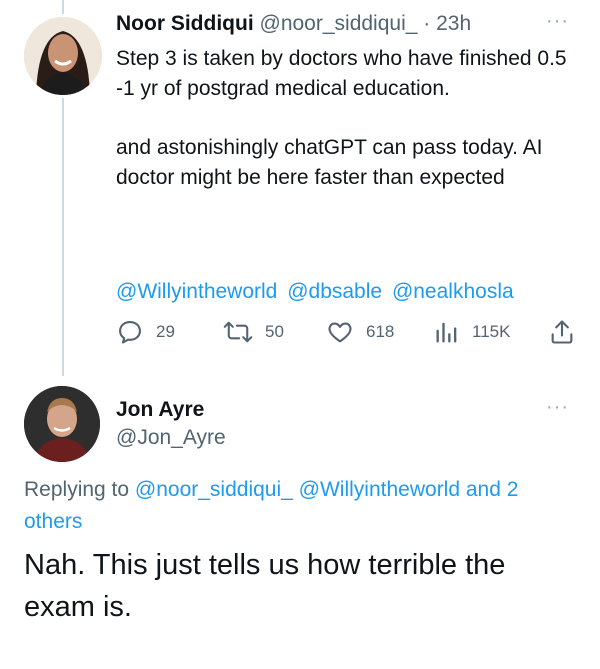 The width and height of the screenshot is (600, 669). Describe the element at coordinates (171, 438) in the screenshot. I see `author-handle: @Jon_Ayre` at that location.